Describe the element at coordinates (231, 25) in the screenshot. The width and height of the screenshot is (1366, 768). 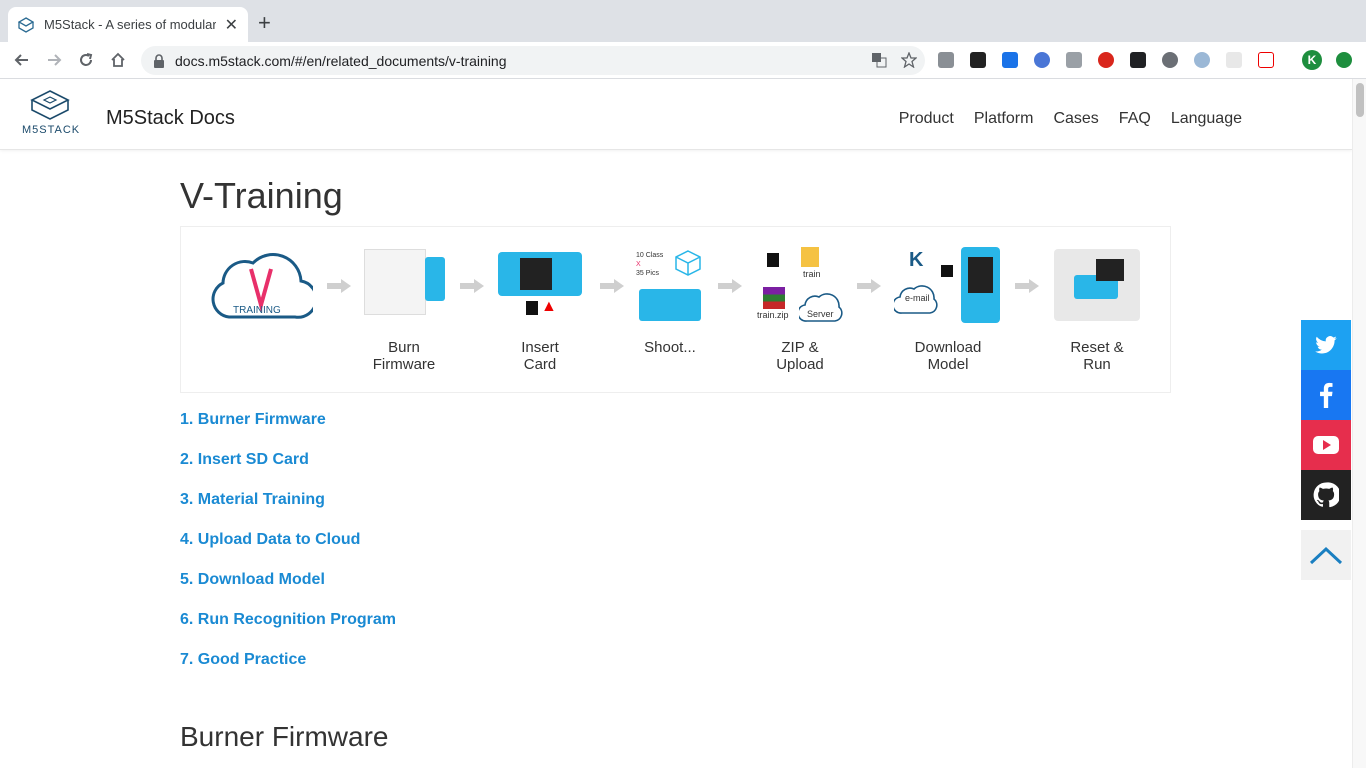
I see `close-tab-icon: ✕` at that location.